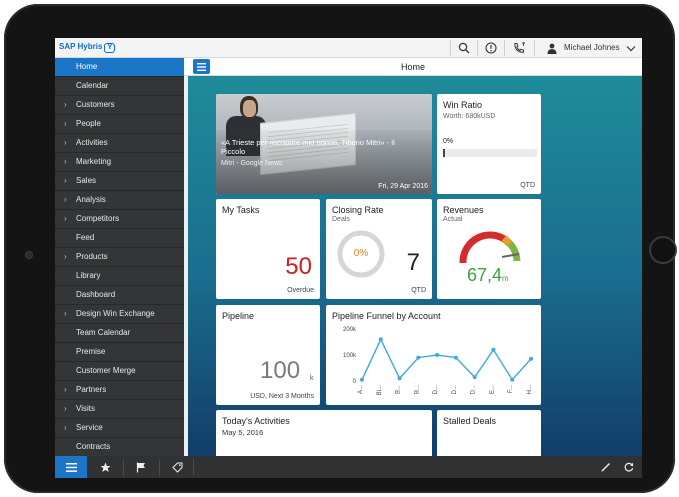 The image size is (679, 497). I want to click on sidebar-item-home: Home, so click(119, 67).